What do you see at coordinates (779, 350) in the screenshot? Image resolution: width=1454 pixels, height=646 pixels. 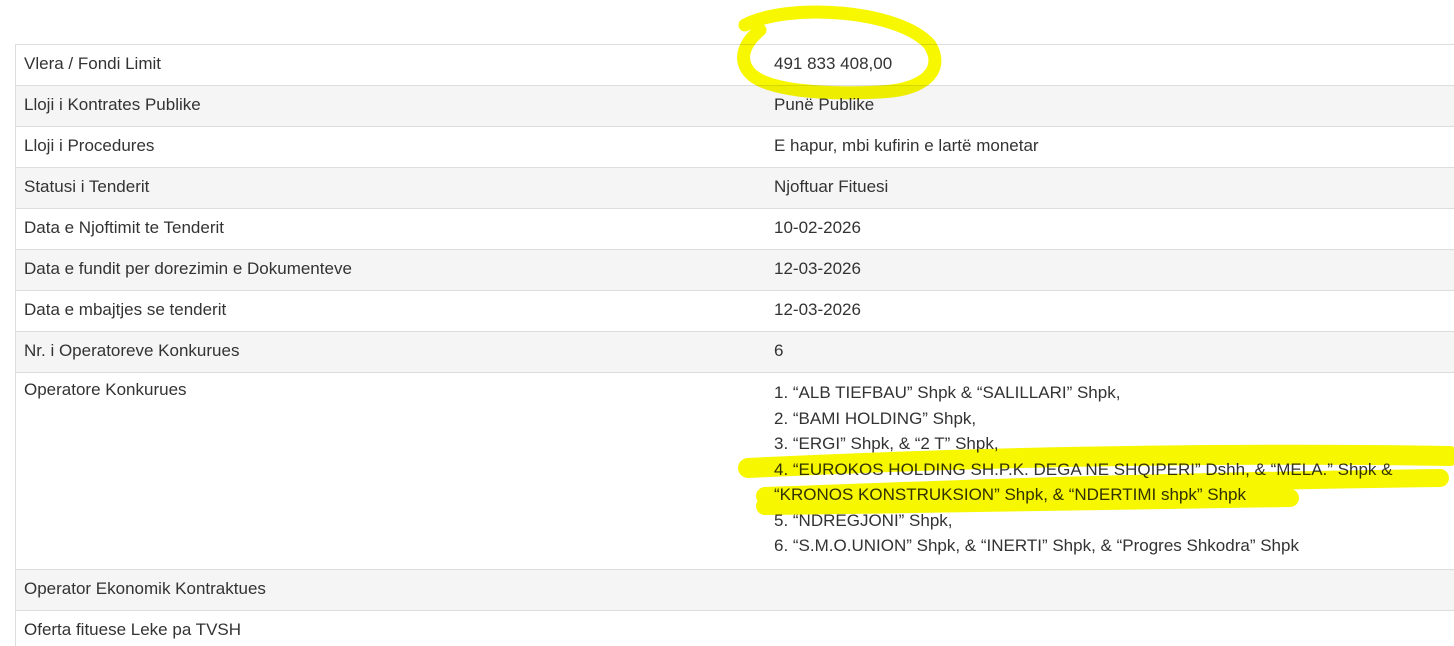 I see `operator-count-value: 6` at bounding box center [779, 350].